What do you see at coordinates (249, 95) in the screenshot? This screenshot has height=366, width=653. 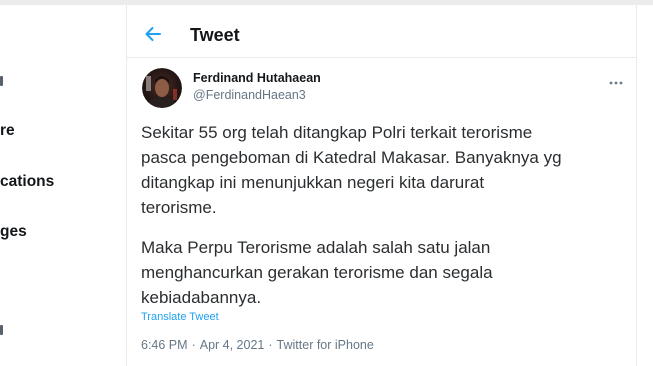 I see `author-handle: @FerdinandHaean3` at bounding box center [249, 95].